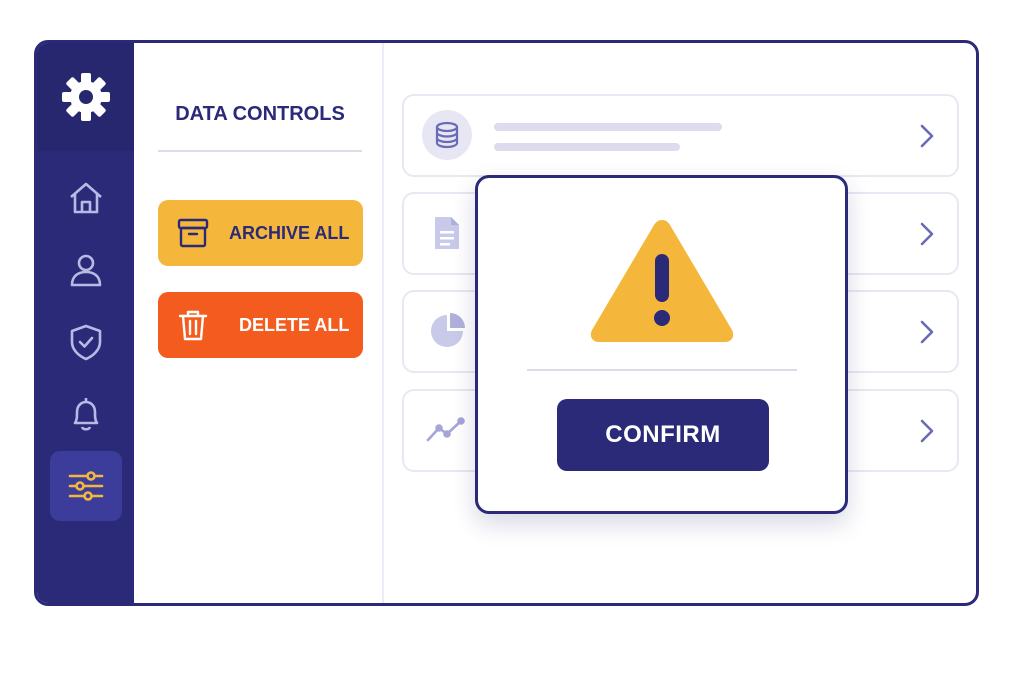 The height and width of the screenshot is (683, 1024). I want to click on panel-title: DATA CONTROLS, so click(260, 114).